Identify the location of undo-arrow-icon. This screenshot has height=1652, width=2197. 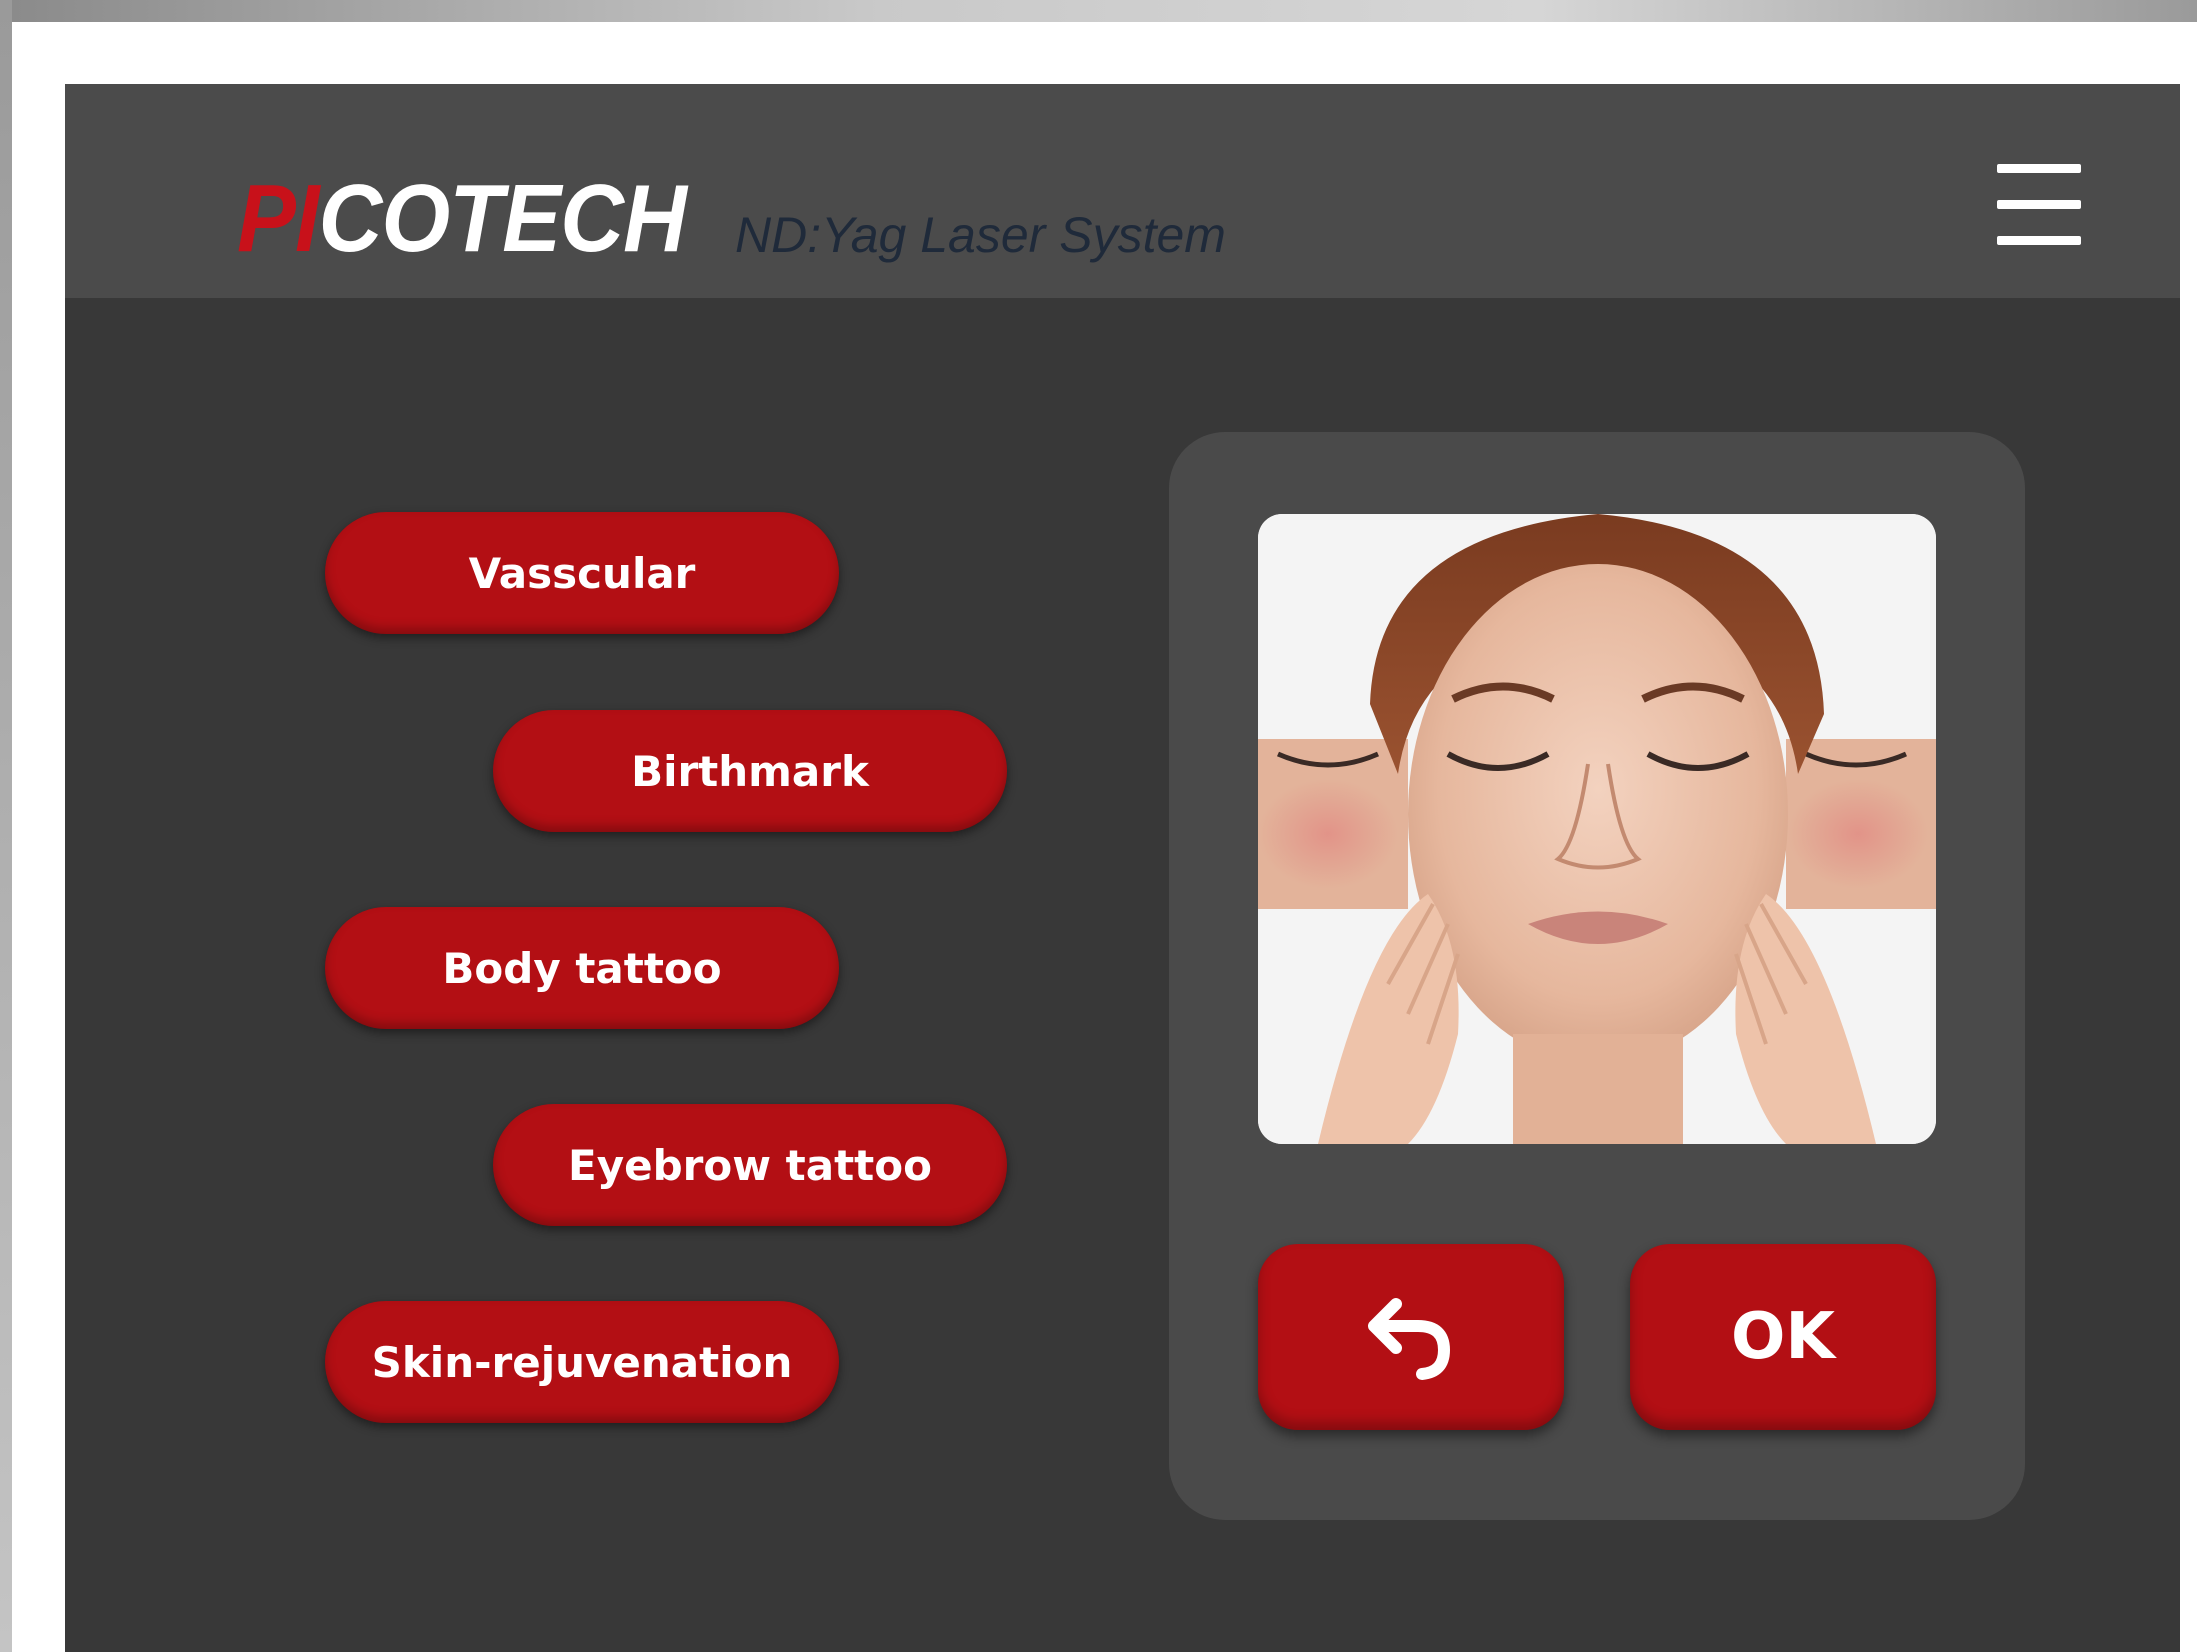
(1409, 1339).